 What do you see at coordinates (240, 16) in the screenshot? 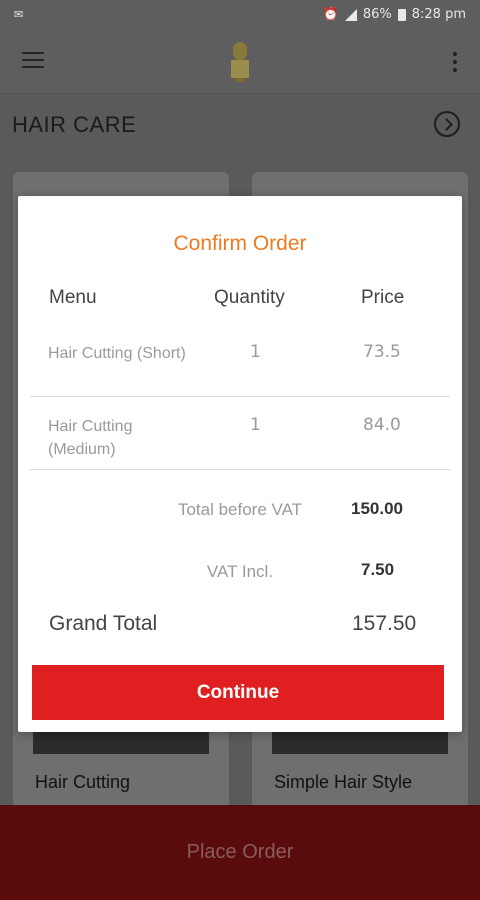
I see `status-bar: ✉ ⏰ 86% 8:28 pm` at bounding box center [240, 16].